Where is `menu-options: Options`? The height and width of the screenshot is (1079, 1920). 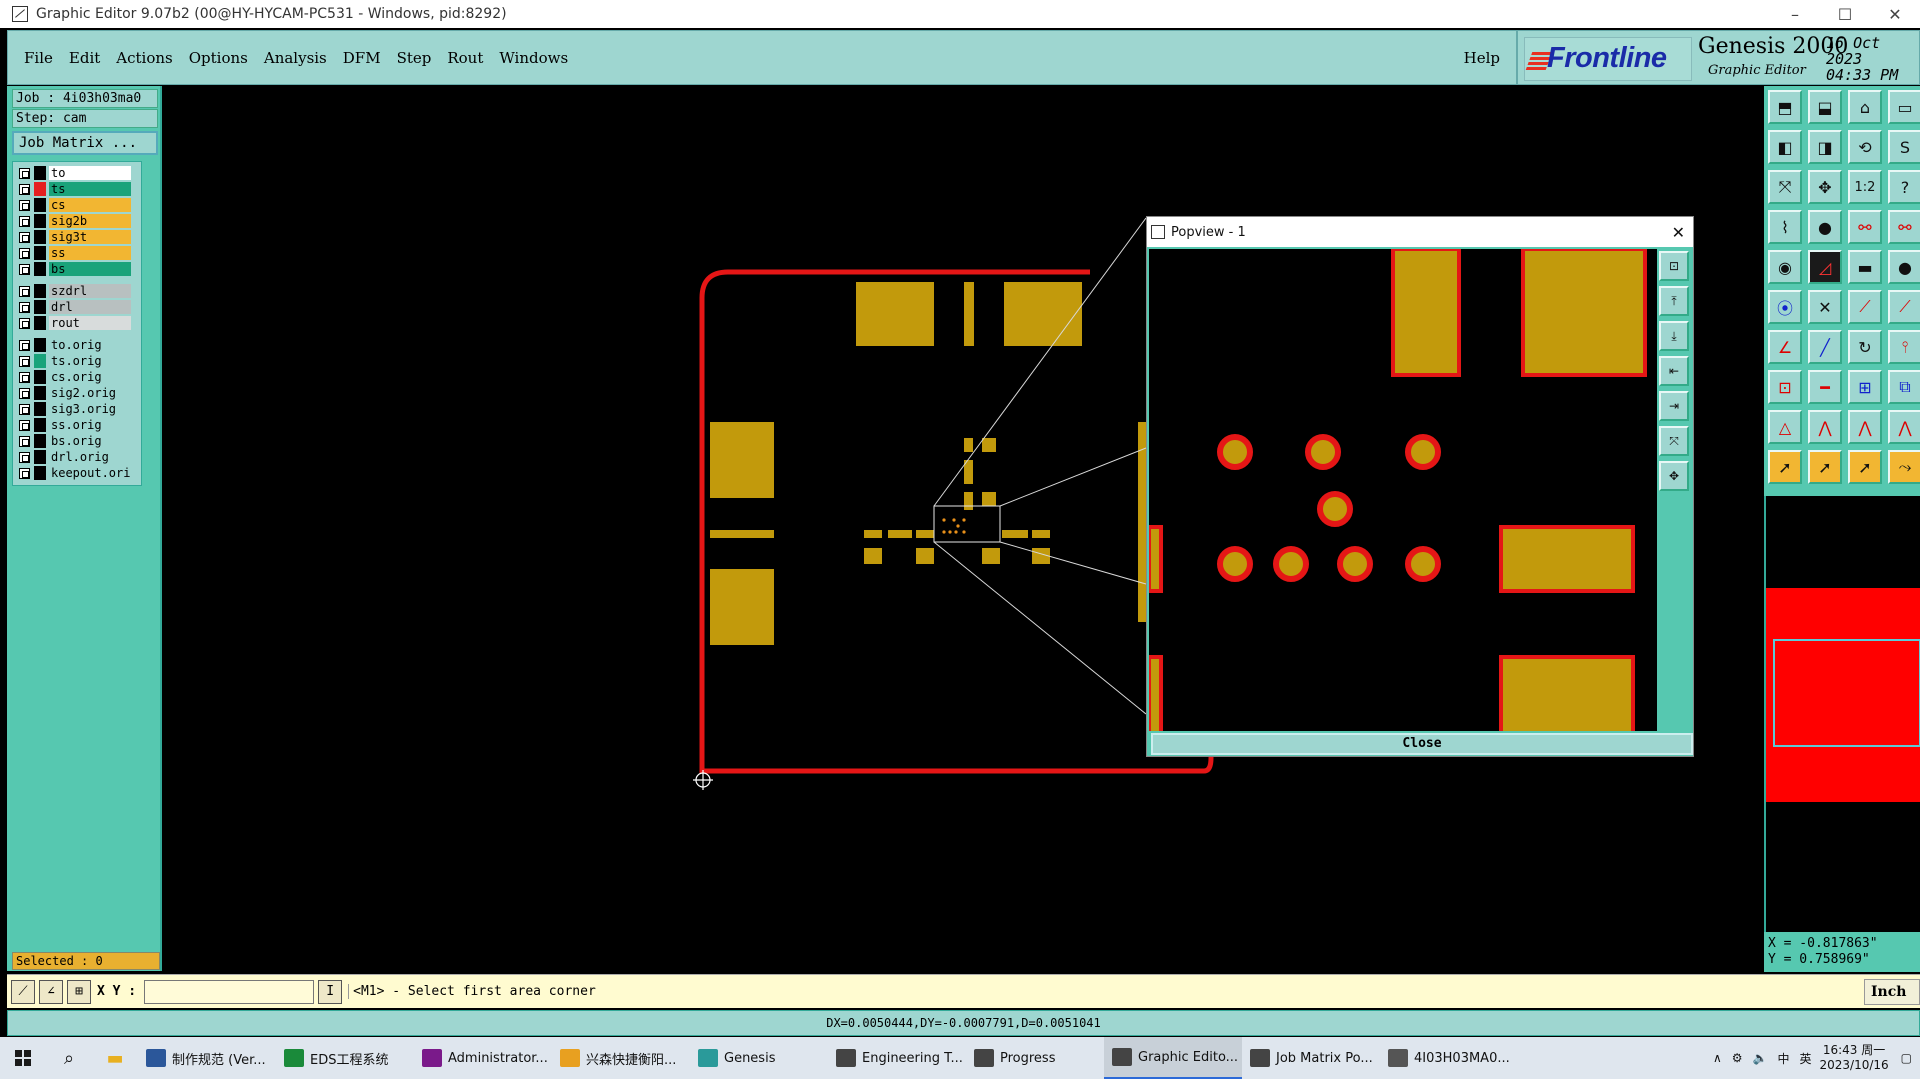
menu-options: Options is located at coordinates (218, 58).